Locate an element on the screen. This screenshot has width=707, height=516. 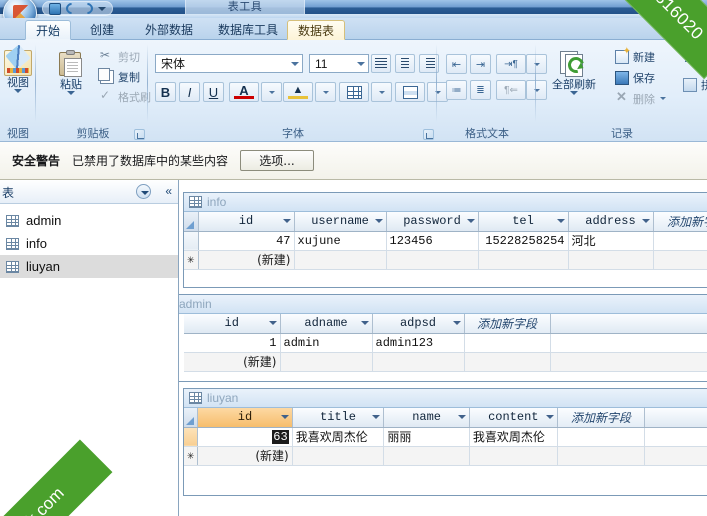
font-color-dropdown is located at coordinates (271, 92).